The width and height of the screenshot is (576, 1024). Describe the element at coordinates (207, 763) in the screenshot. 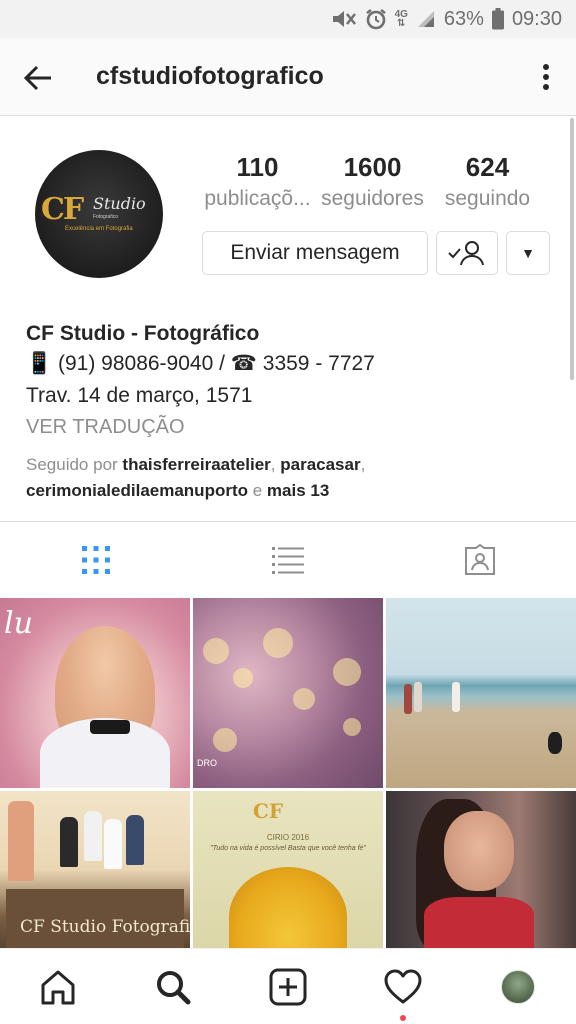

I see `post-overlay-text: DRO` at that location.